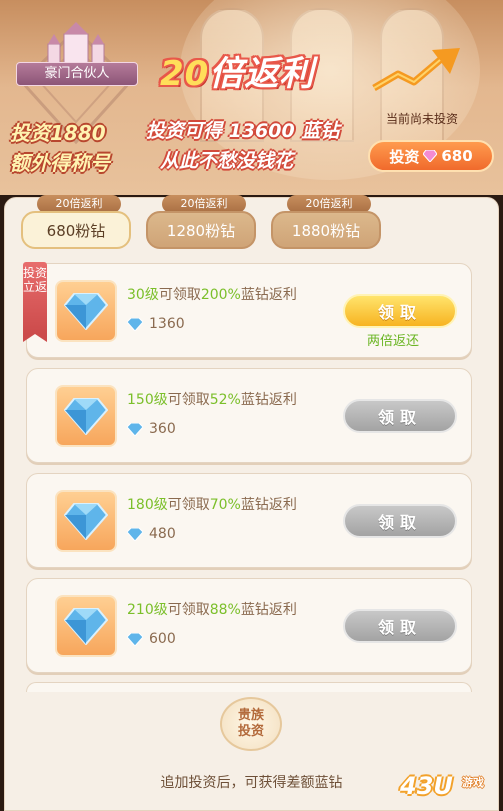 The image size is (503, 811). I want to click on reward-card: 150级可领取52%蓝钻返利 360 领取, so click(249, 415).